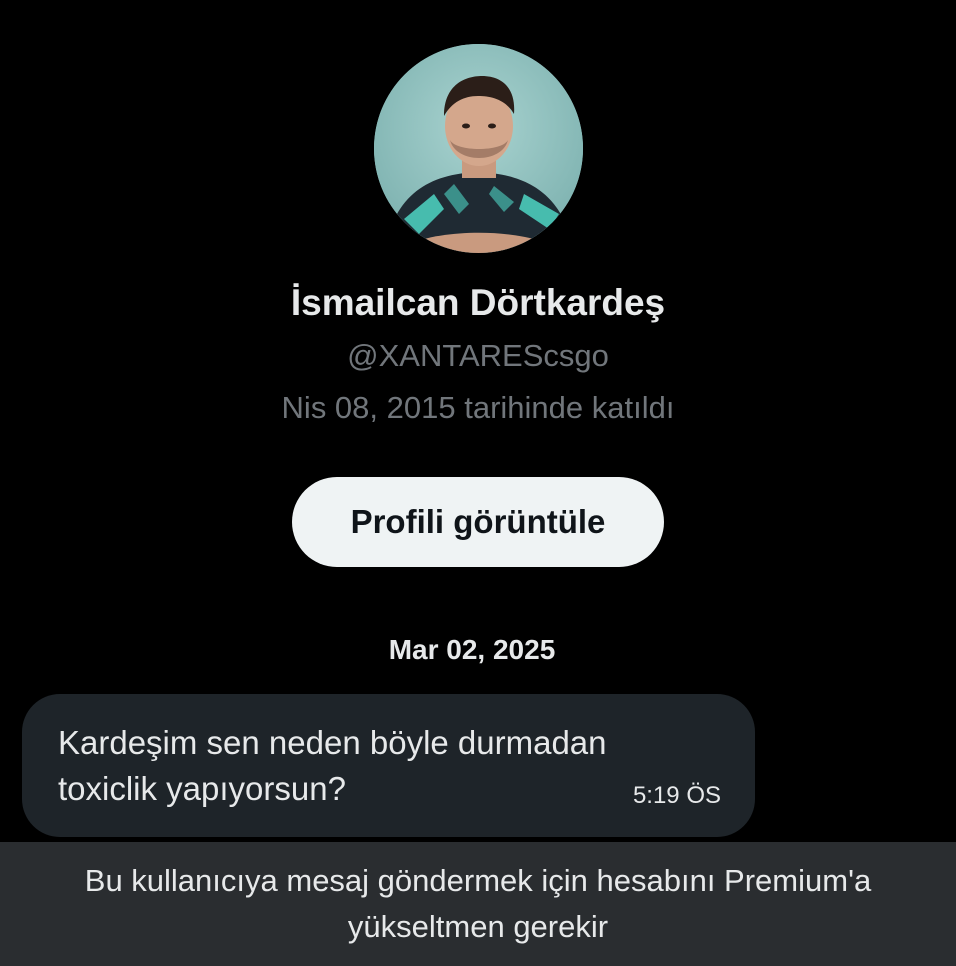 This screenshot has height=966, width=956. Describe the element at coordinates (478, 522) in the screenshot. I see `view-profile-button: Profili görüntüle` at that location.